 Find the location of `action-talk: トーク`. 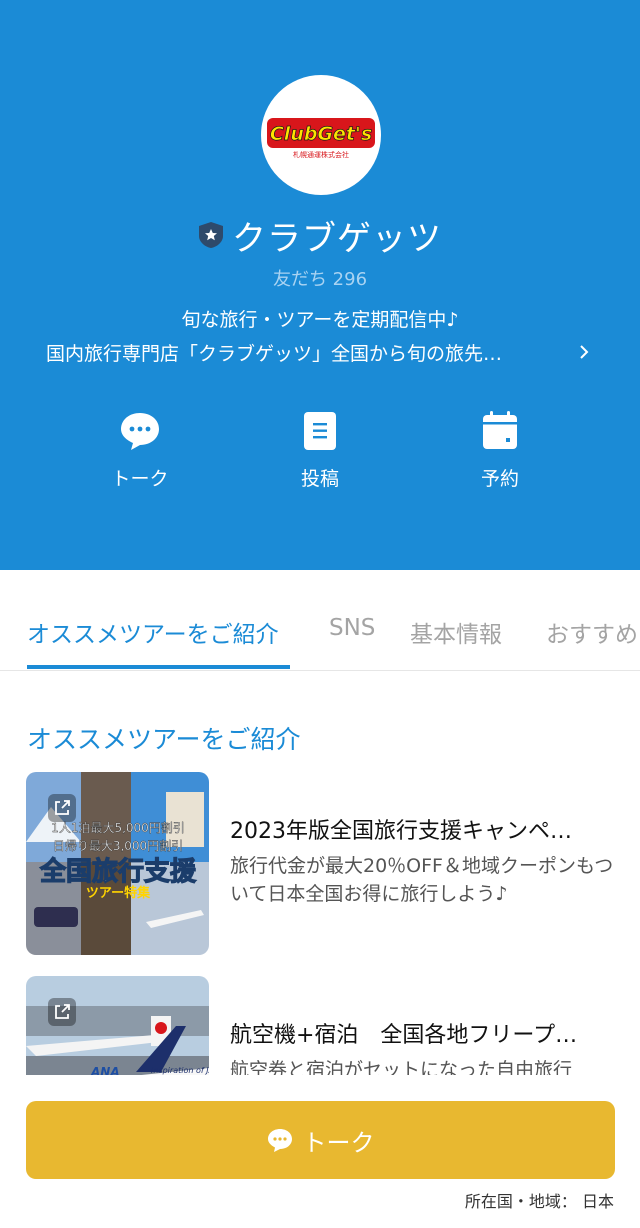

action-talk: トーク is located at coordinates (140, 455).